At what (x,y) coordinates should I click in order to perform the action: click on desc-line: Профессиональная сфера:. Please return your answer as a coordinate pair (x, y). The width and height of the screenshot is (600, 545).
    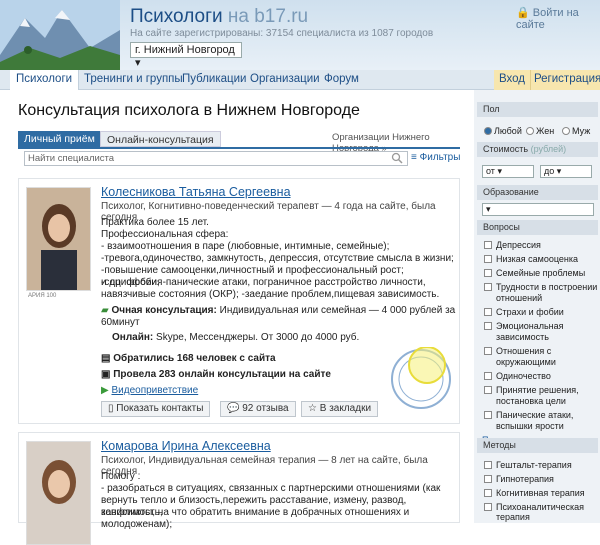
    Looking at the image, I should click on (165, 234).